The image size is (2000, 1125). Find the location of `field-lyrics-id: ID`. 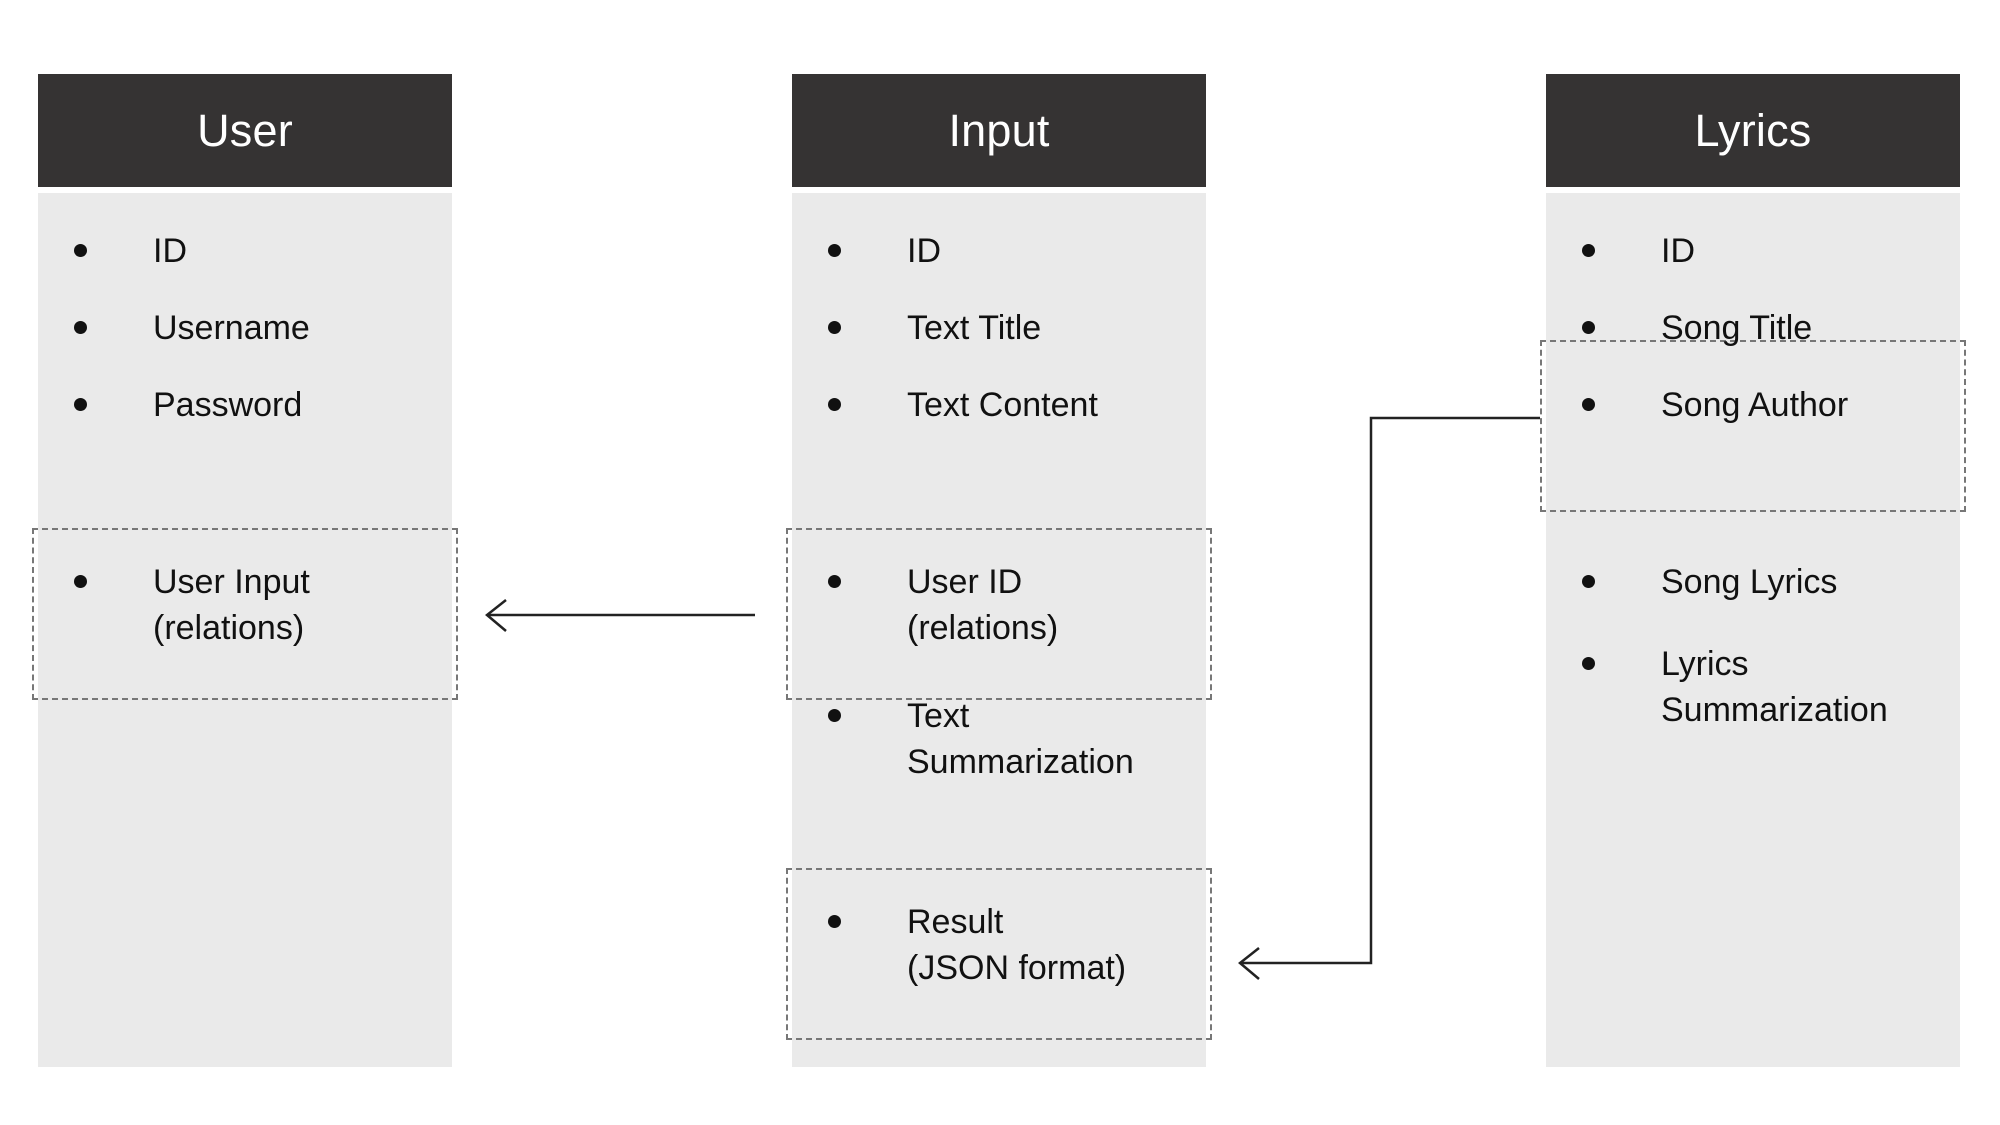

field-lyrics-id: ID is located at coordinates (1753, 251).